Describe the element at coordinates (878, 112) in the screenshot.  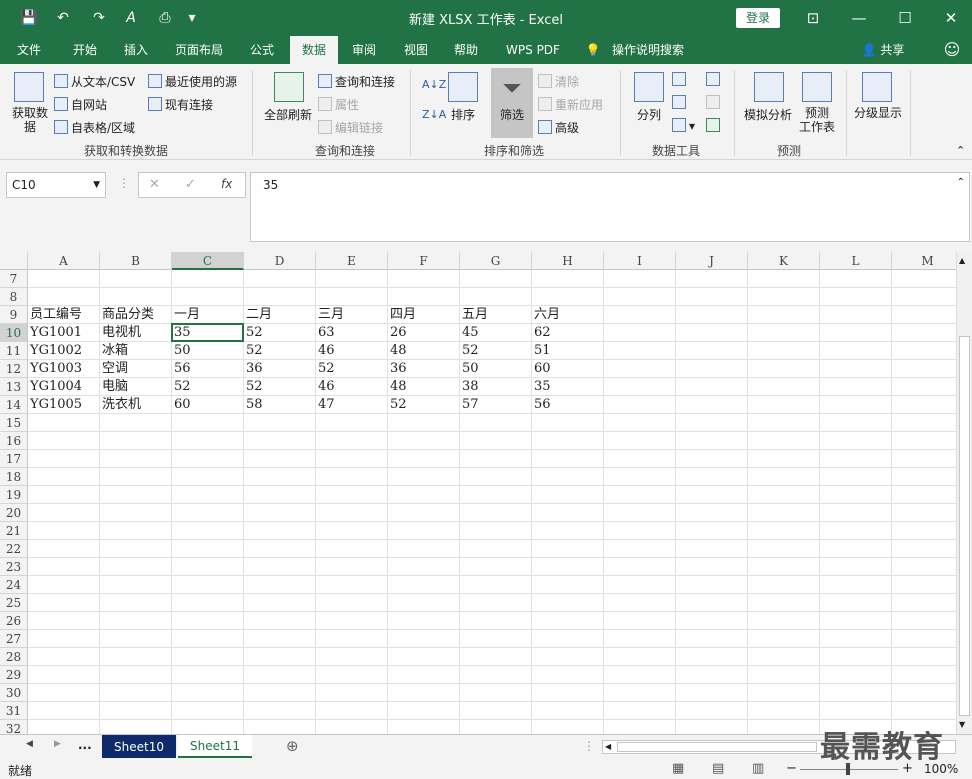
I see `outline-button: 分级显示` at that location.